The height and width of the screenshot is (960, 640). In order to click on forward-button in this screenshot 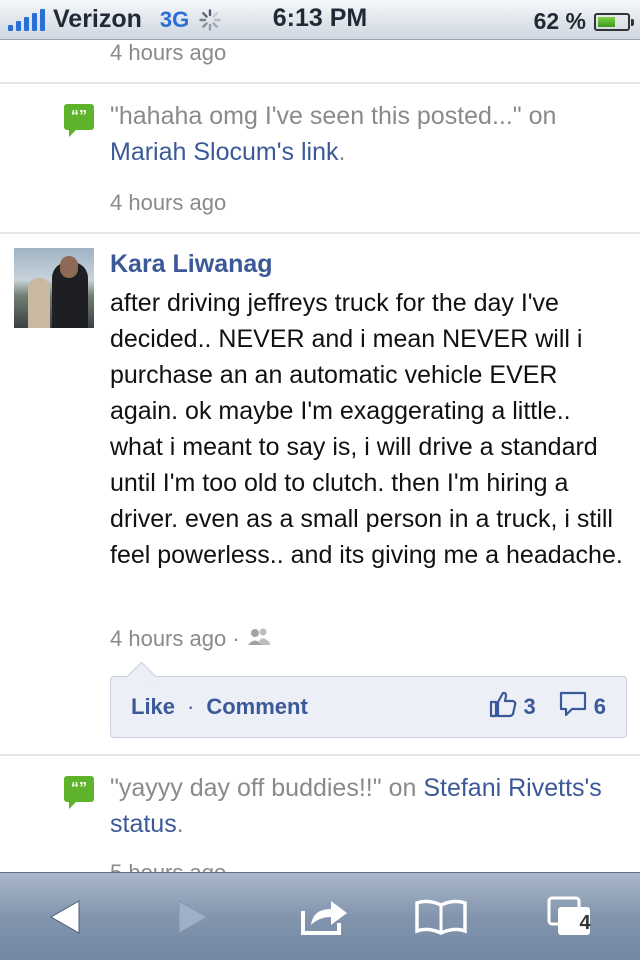, I will do `click(193, 916)`.